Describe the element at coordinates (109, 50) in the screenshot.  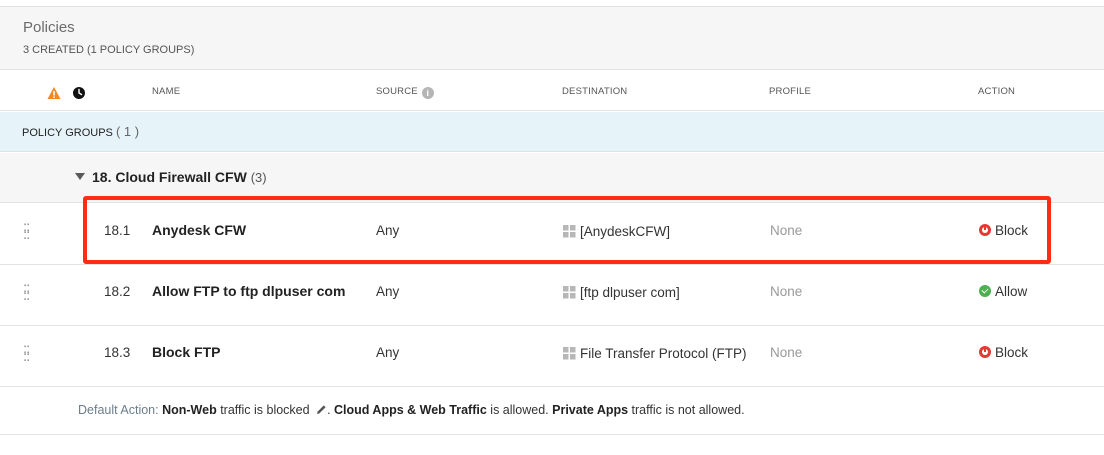
I see `policies-count: 3 CREATED (1 POLICY GROUPS)` at that location.